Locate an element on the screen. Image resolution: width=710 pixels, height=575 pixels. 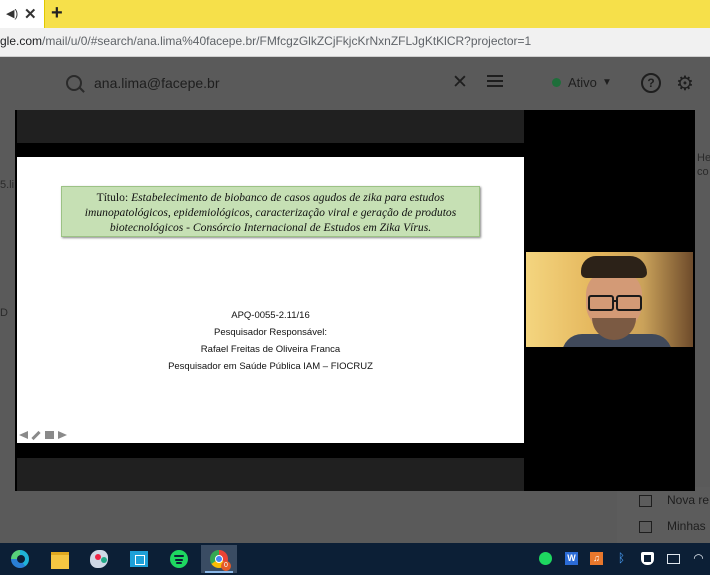
video-letterbox-bottom is located at coordinates (270, 474).